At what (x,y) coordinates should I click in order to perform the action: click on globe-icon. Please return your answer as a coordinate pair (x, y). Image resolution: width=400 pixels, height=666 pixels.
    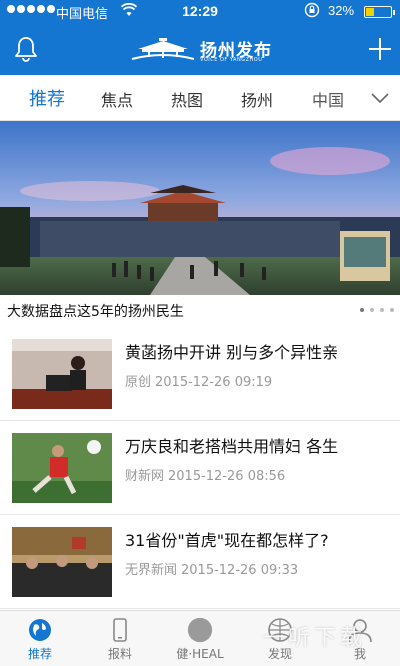
    Looking at the image, I should click on (40, 630).